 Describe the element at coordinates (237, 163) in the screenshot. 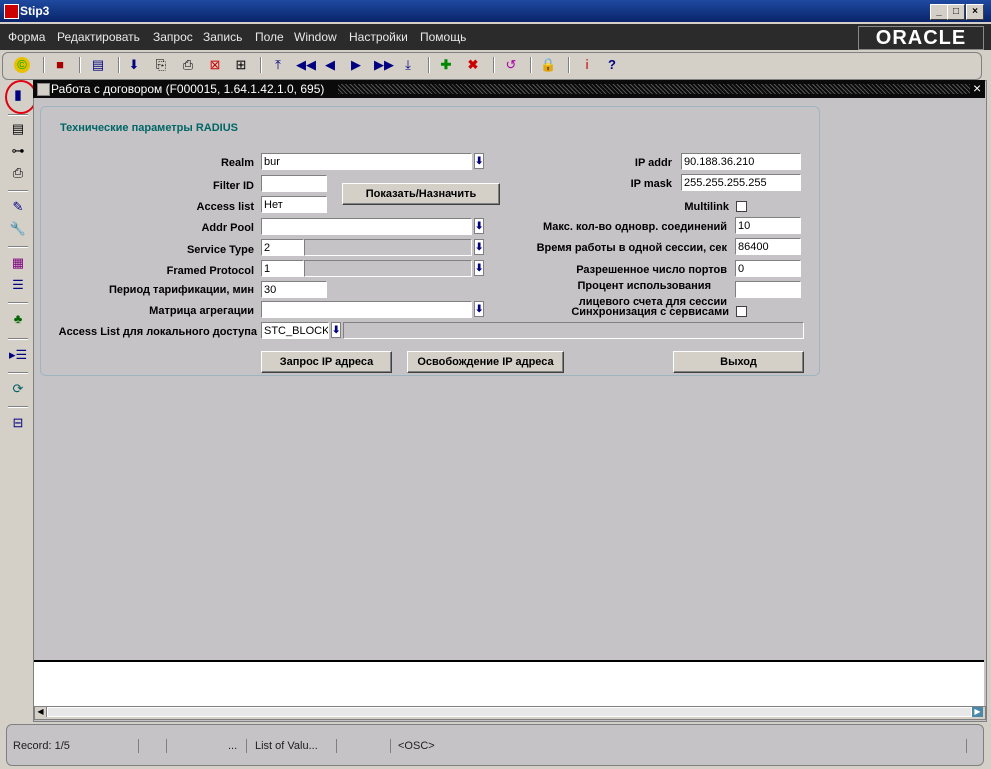

I see `realm-label: Realm` at that location.